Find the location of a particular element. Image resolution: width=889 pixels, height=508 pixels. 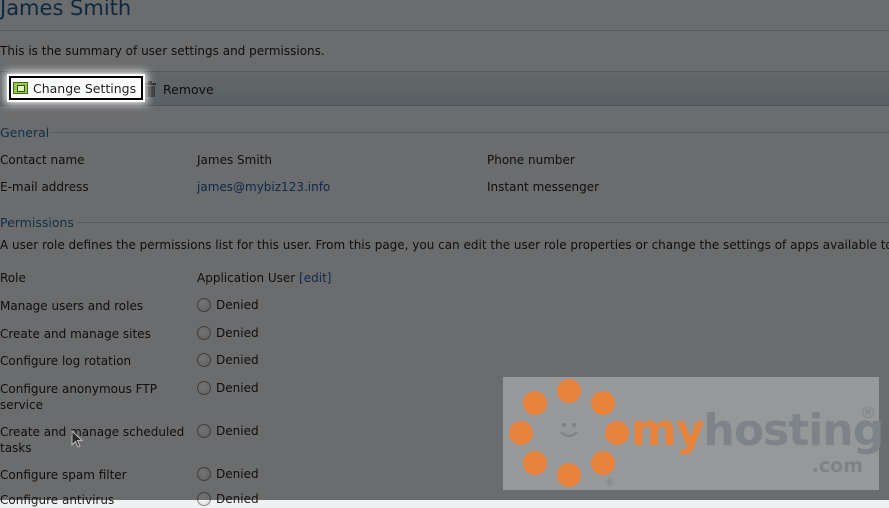

title-divider is located at coordinates (444, 30).